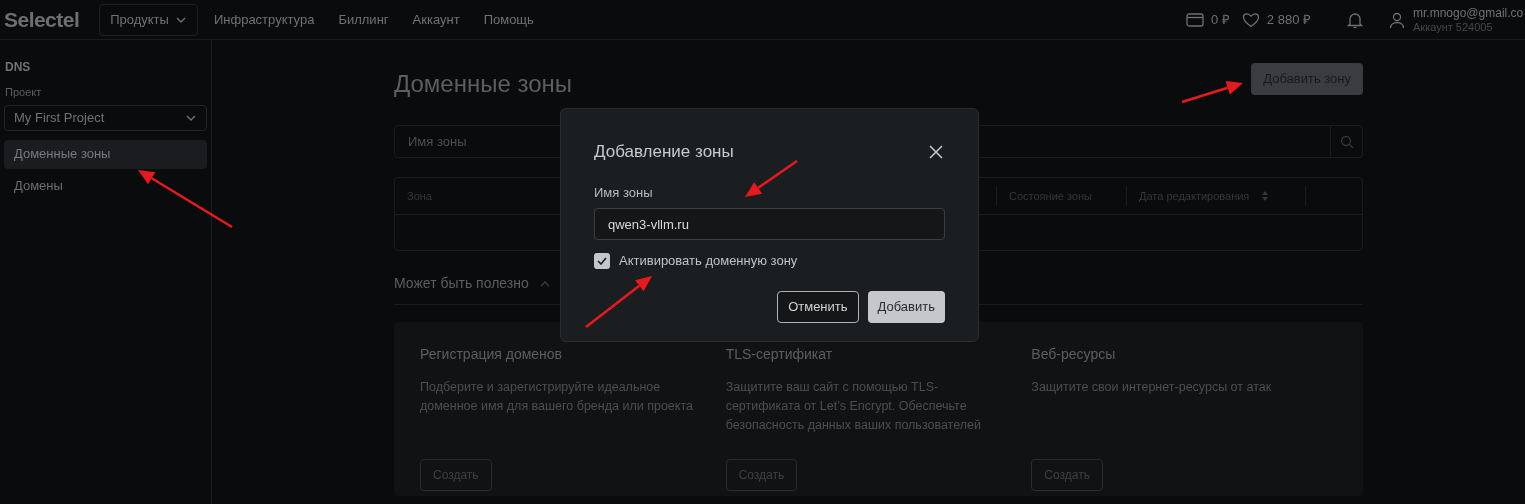 The image size is (1525, 504). I want to click on page-title: Доменные зоны, so click(483, 84).